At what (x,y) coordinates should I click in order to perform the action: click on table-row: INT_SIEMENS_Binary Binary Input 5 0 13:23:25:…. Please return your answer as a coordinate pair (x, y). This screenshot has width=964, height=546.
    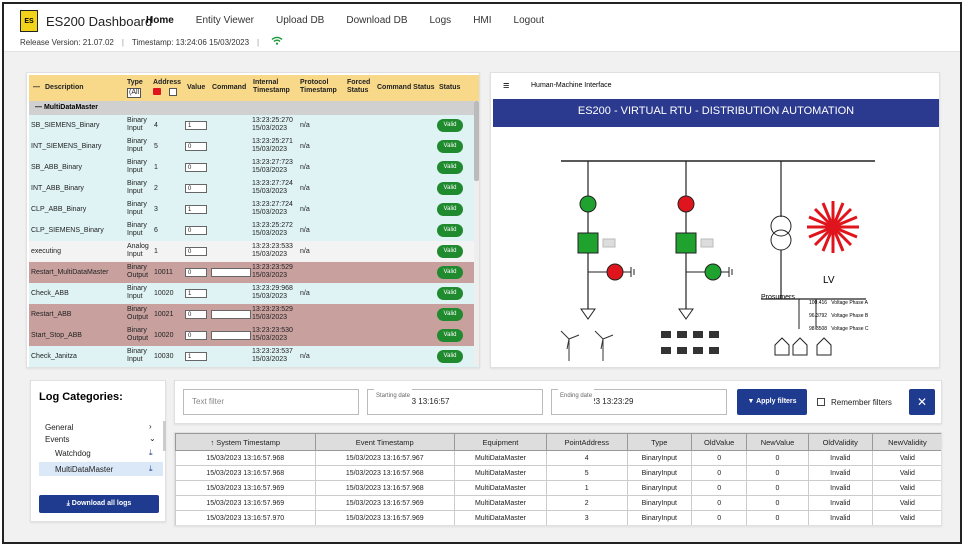
    Looking at the image, I should click on (254, 146).